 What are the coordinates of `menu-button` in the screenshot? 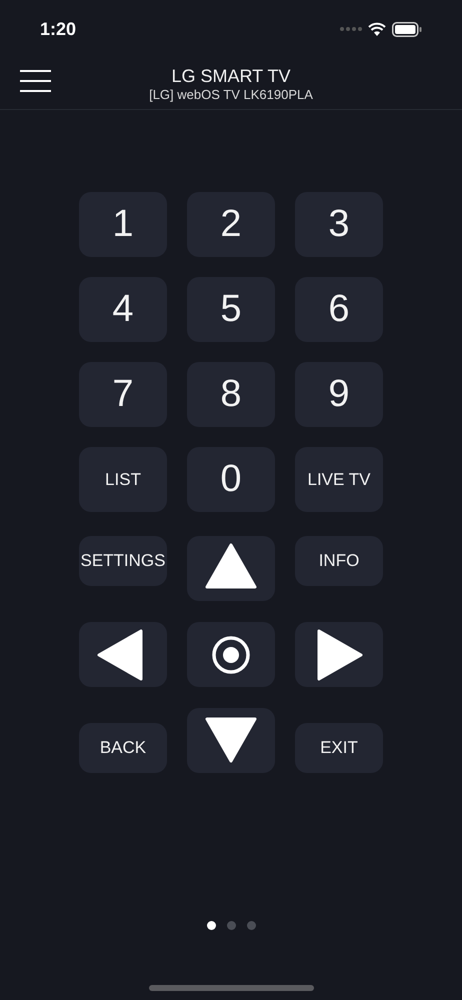 It's located at (35, 81).